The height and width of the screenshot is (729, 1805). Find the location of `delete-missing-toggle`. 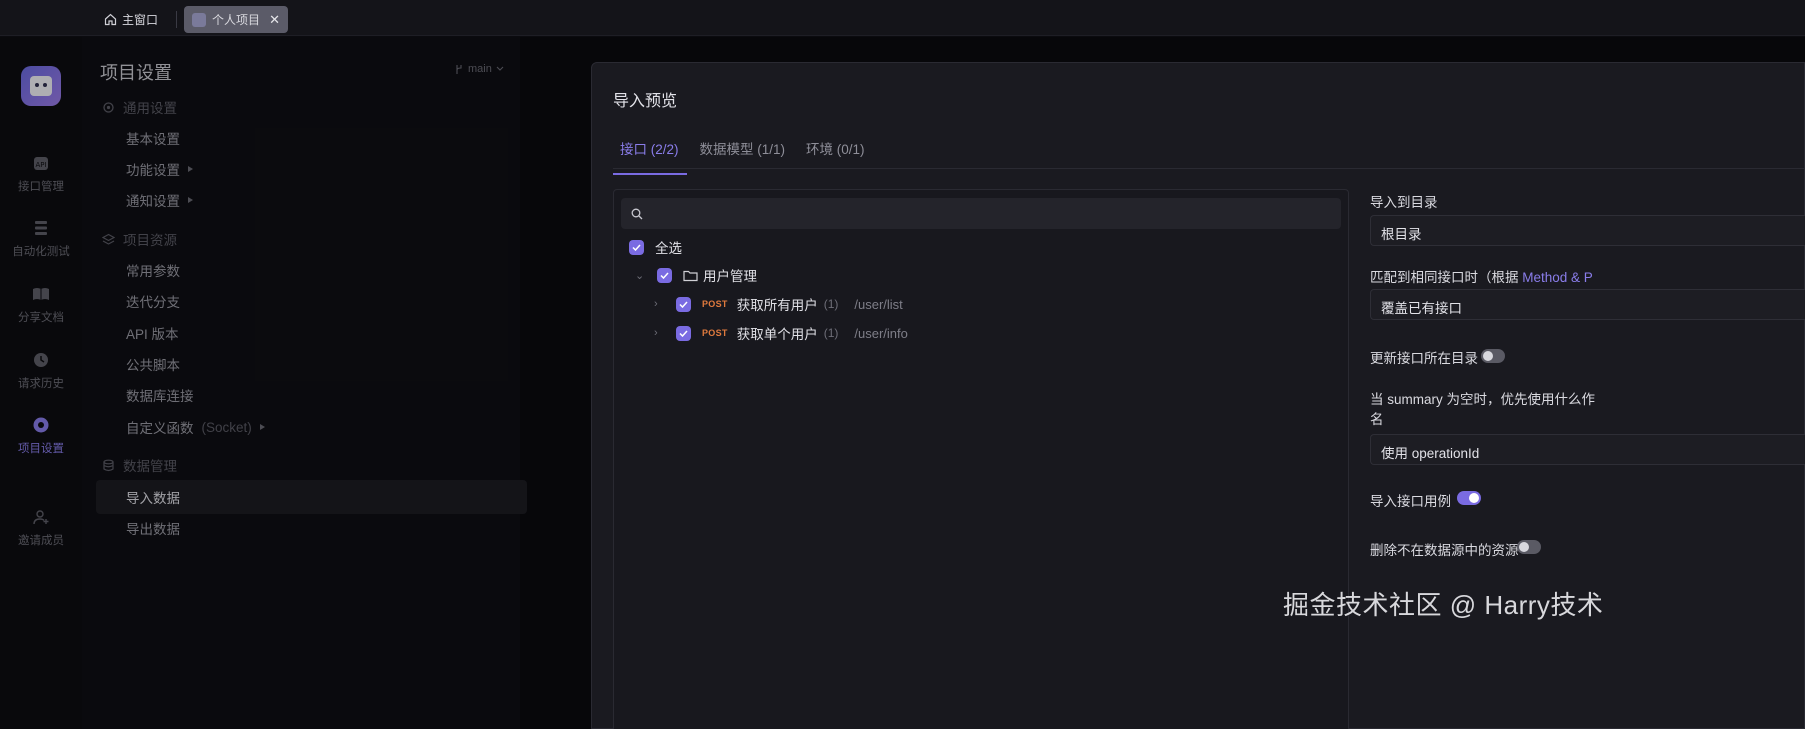

delete-missing-toggle is located at coordinates (1529, 547).